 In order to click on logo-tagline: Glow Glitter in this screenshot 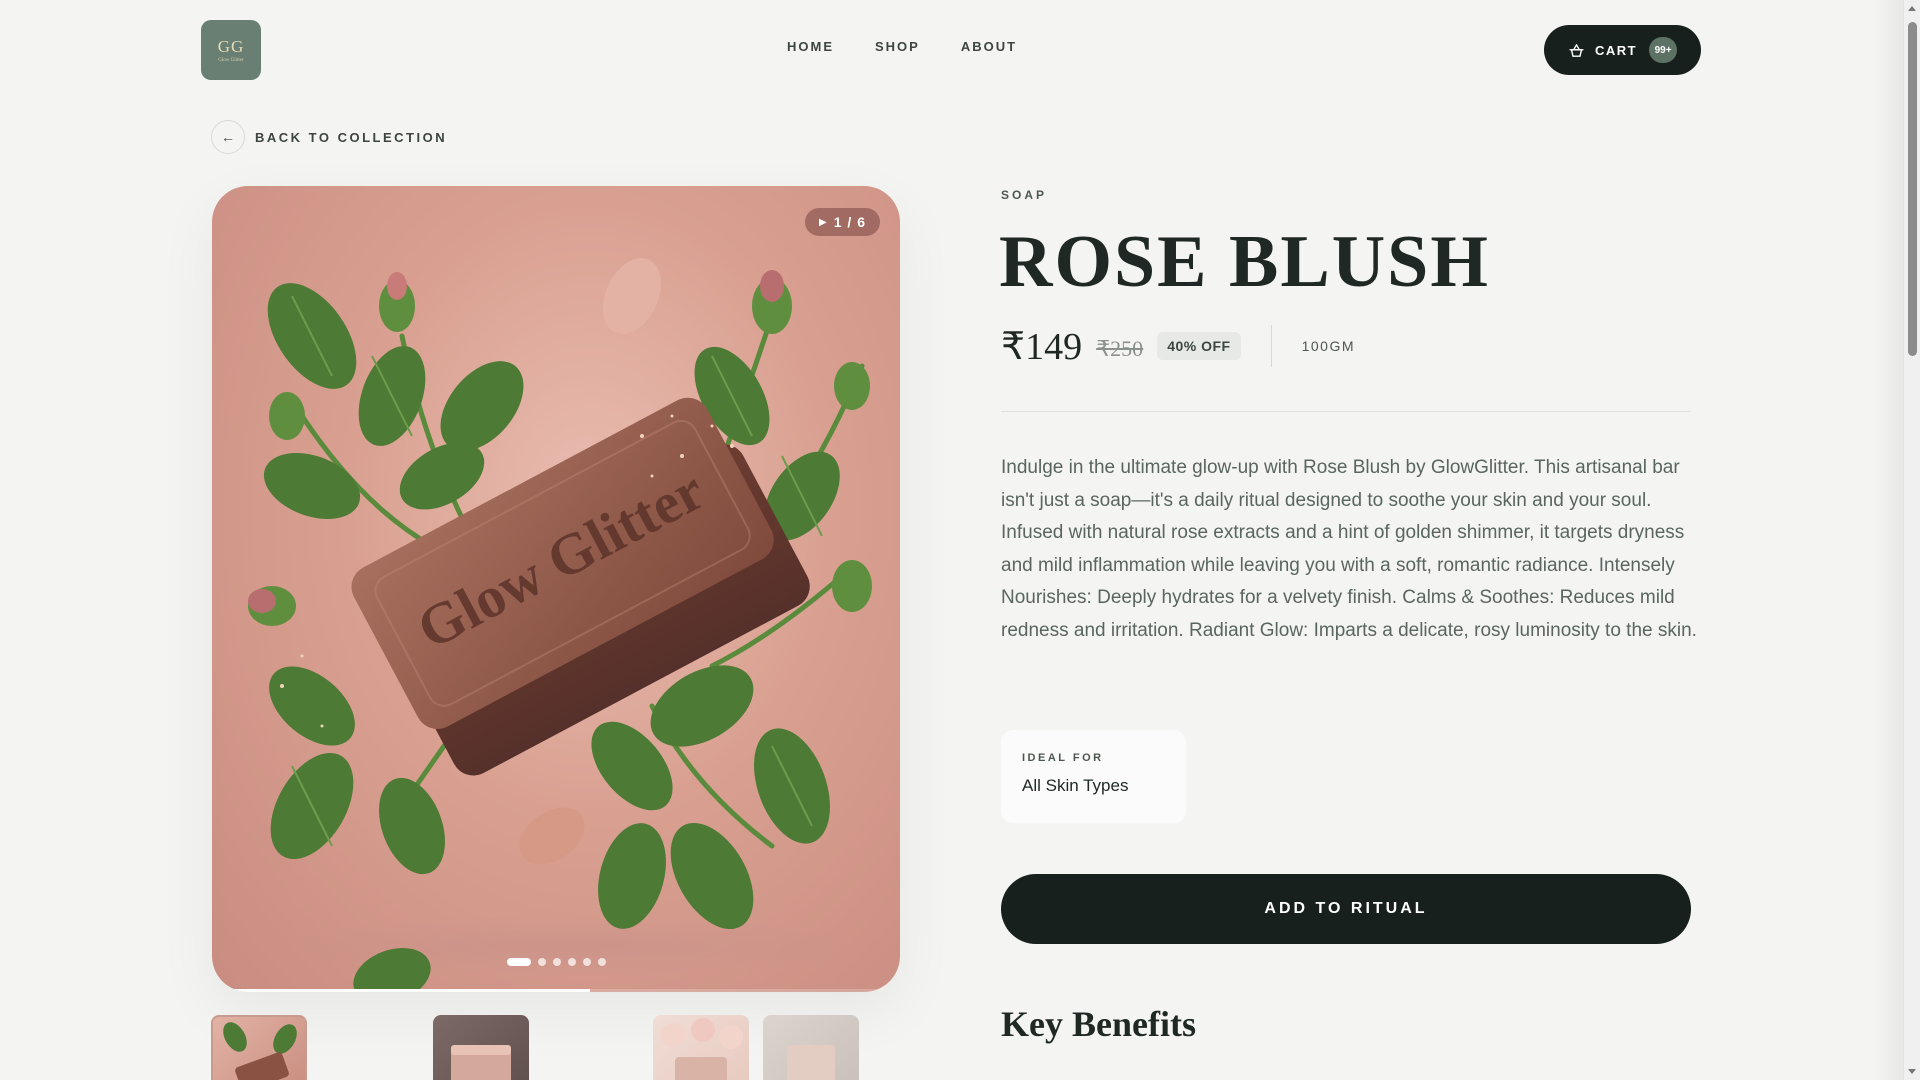, I will do `click(231, 60)`.